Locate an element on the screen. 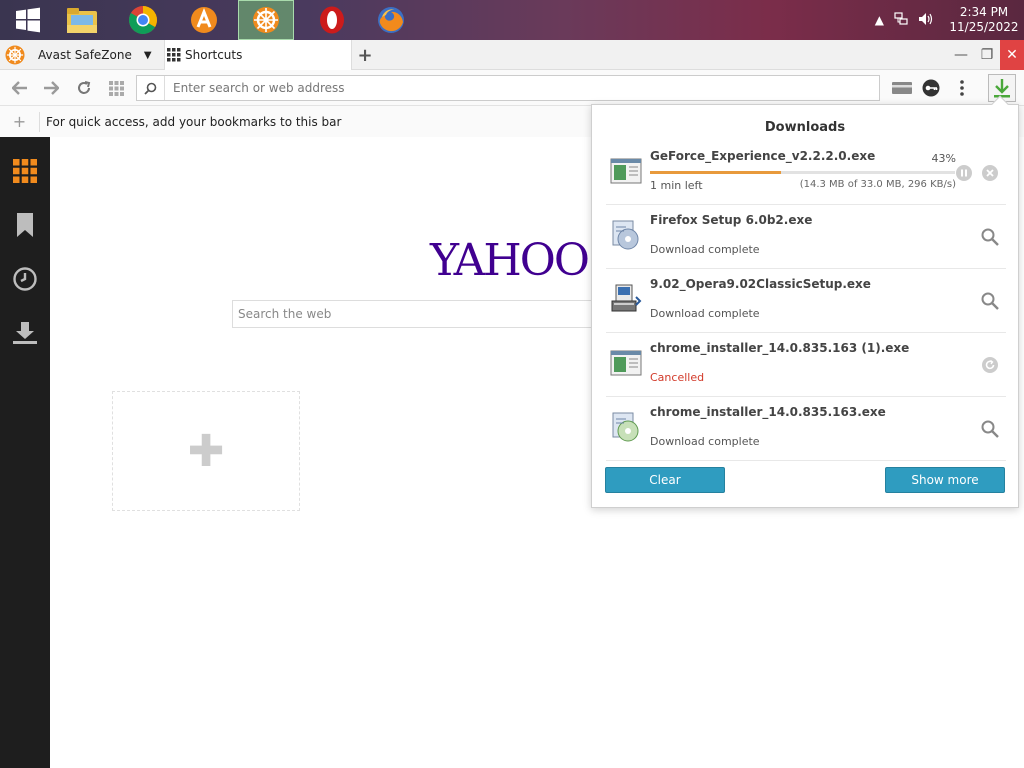  folder-icon is located at coordinates (82, 20).